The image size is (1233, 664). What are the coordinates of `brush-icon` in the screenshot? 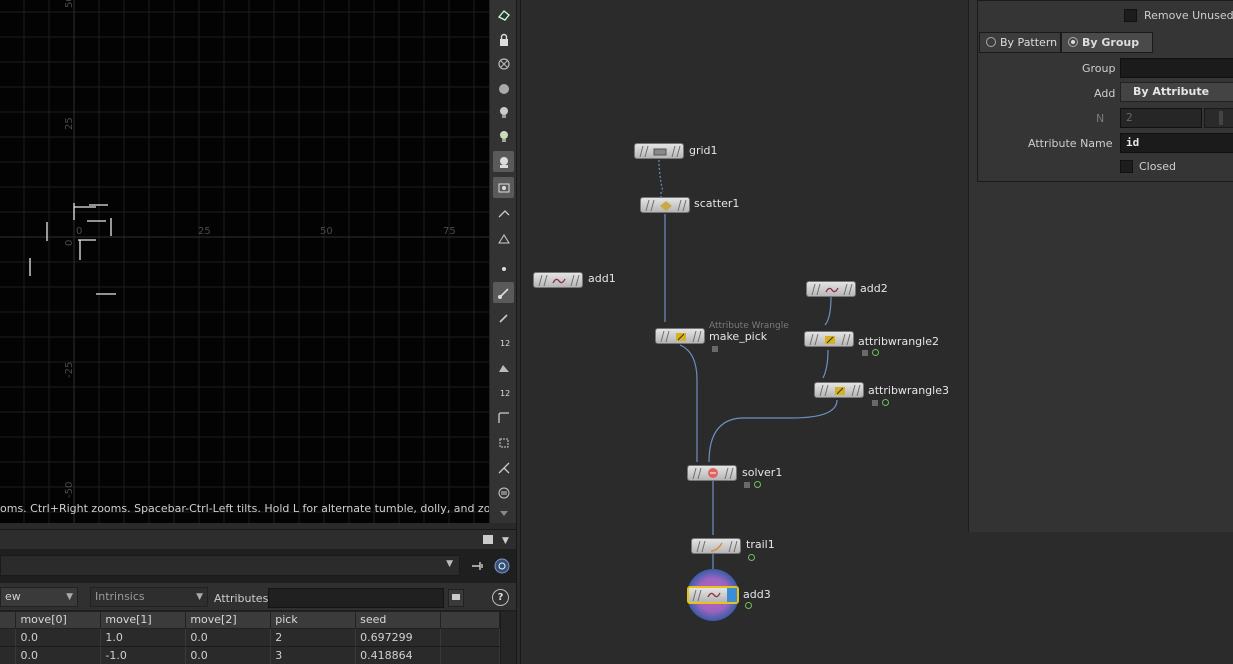 It's located at (503, 292).